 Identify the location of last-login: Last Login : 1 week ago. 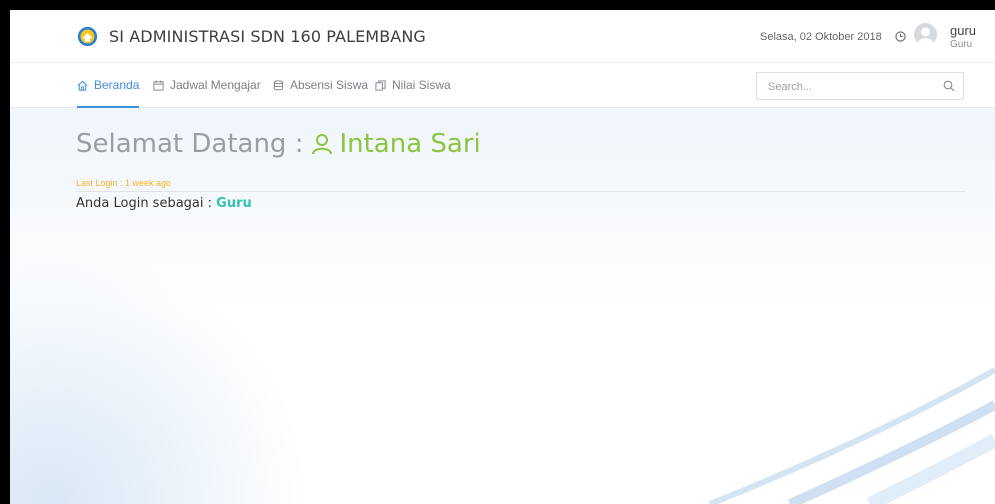
(124, 183).